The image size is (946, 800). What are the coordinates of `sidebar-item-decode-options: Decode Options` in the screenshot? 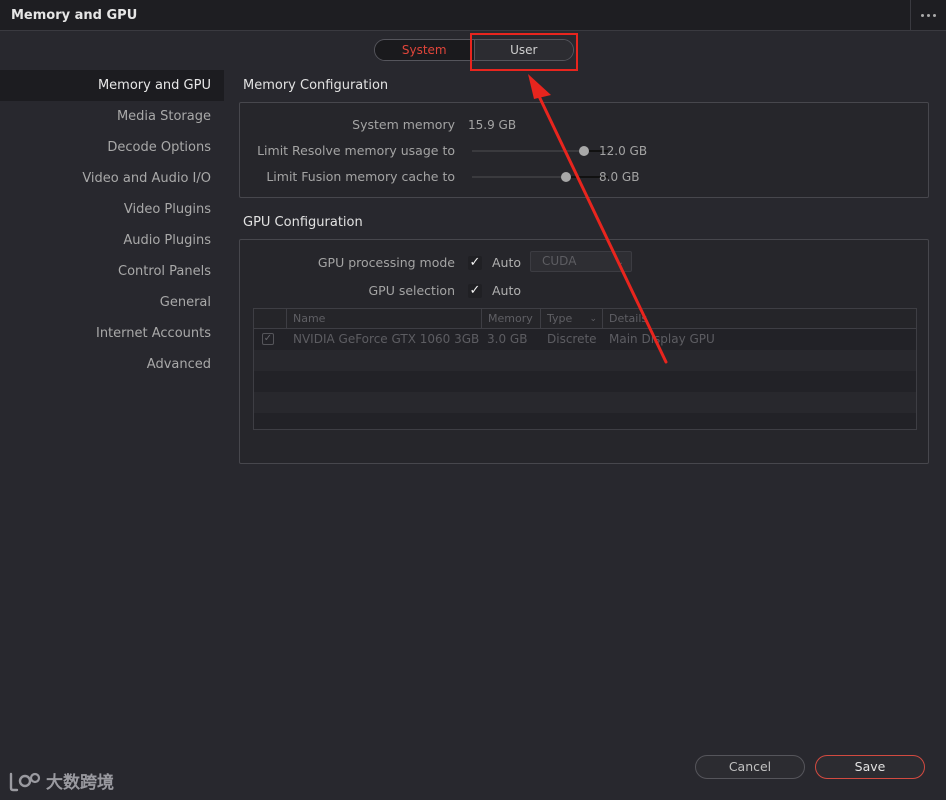 It's located at (112, 147).